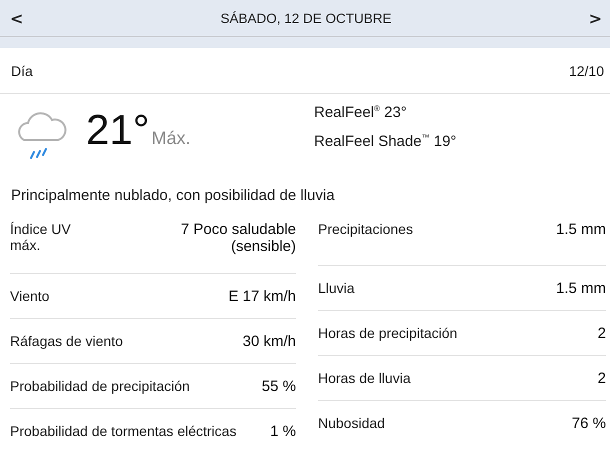  I want to click on detail-label: Precipitaciones, so click(365, 229).